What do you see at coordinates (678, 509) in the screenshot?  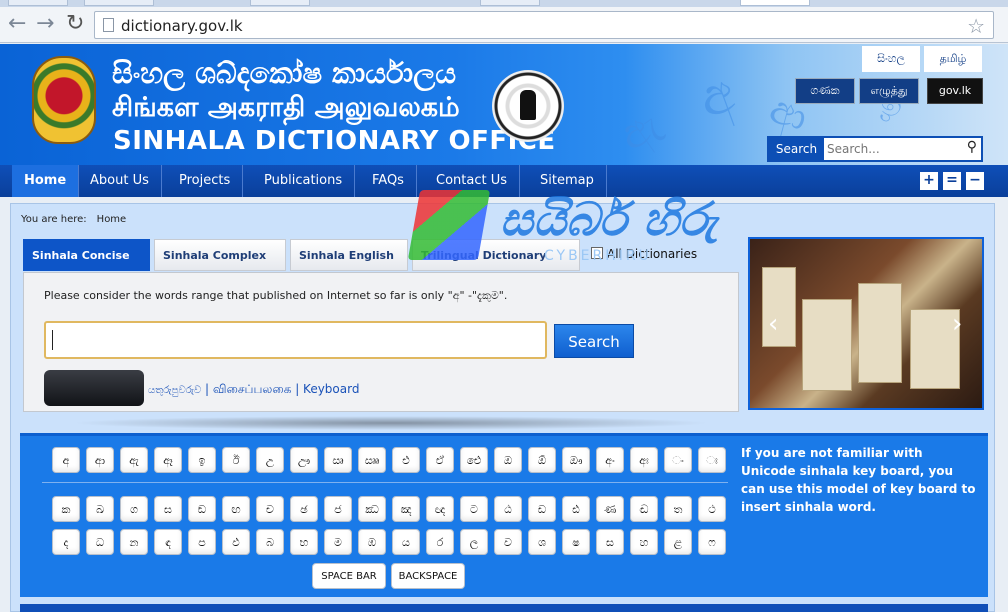 I see `keyboard-key: ත` at bounding box center [678, 509].